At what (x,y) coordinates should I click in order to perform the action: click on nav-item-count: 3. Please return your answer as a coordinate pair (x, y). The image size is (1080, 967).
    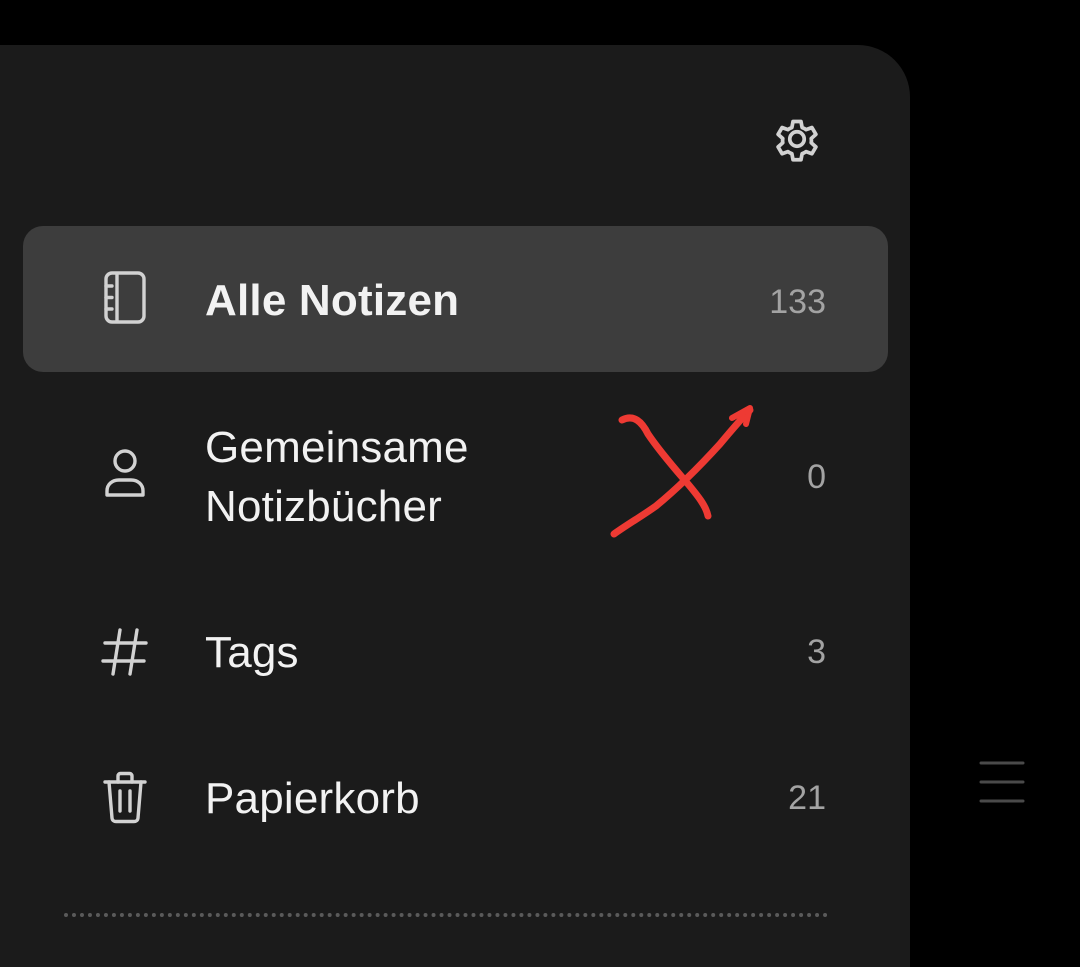
    Looking at the image, I should click on (816, 652).